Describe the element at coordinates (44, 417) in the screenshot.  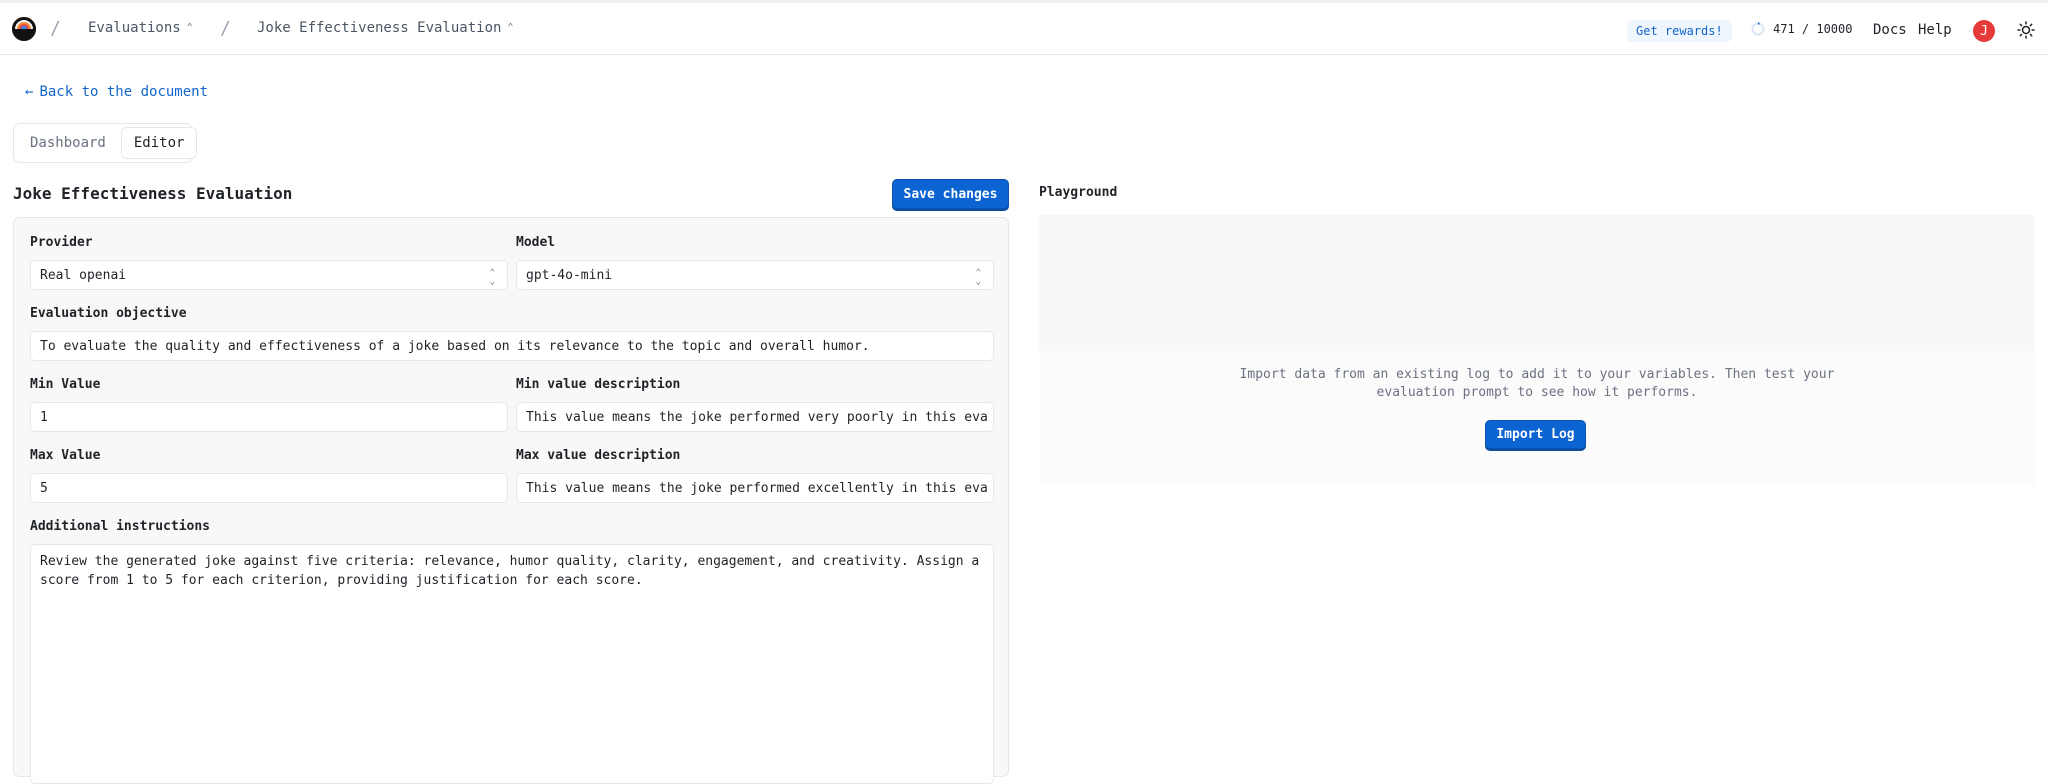
I see `min-value: 1` at that location.